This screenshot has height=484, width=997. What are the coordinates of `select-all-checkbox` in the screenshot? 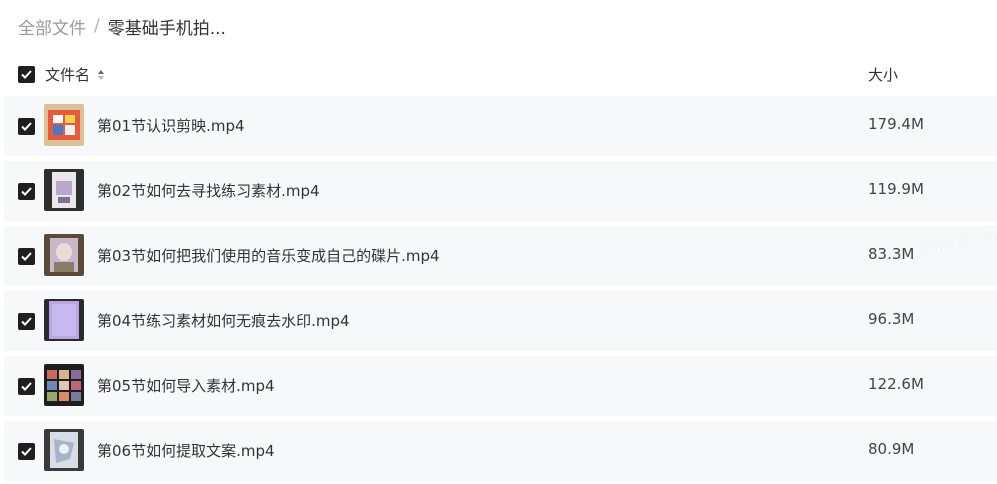 It's located at (26, 74).